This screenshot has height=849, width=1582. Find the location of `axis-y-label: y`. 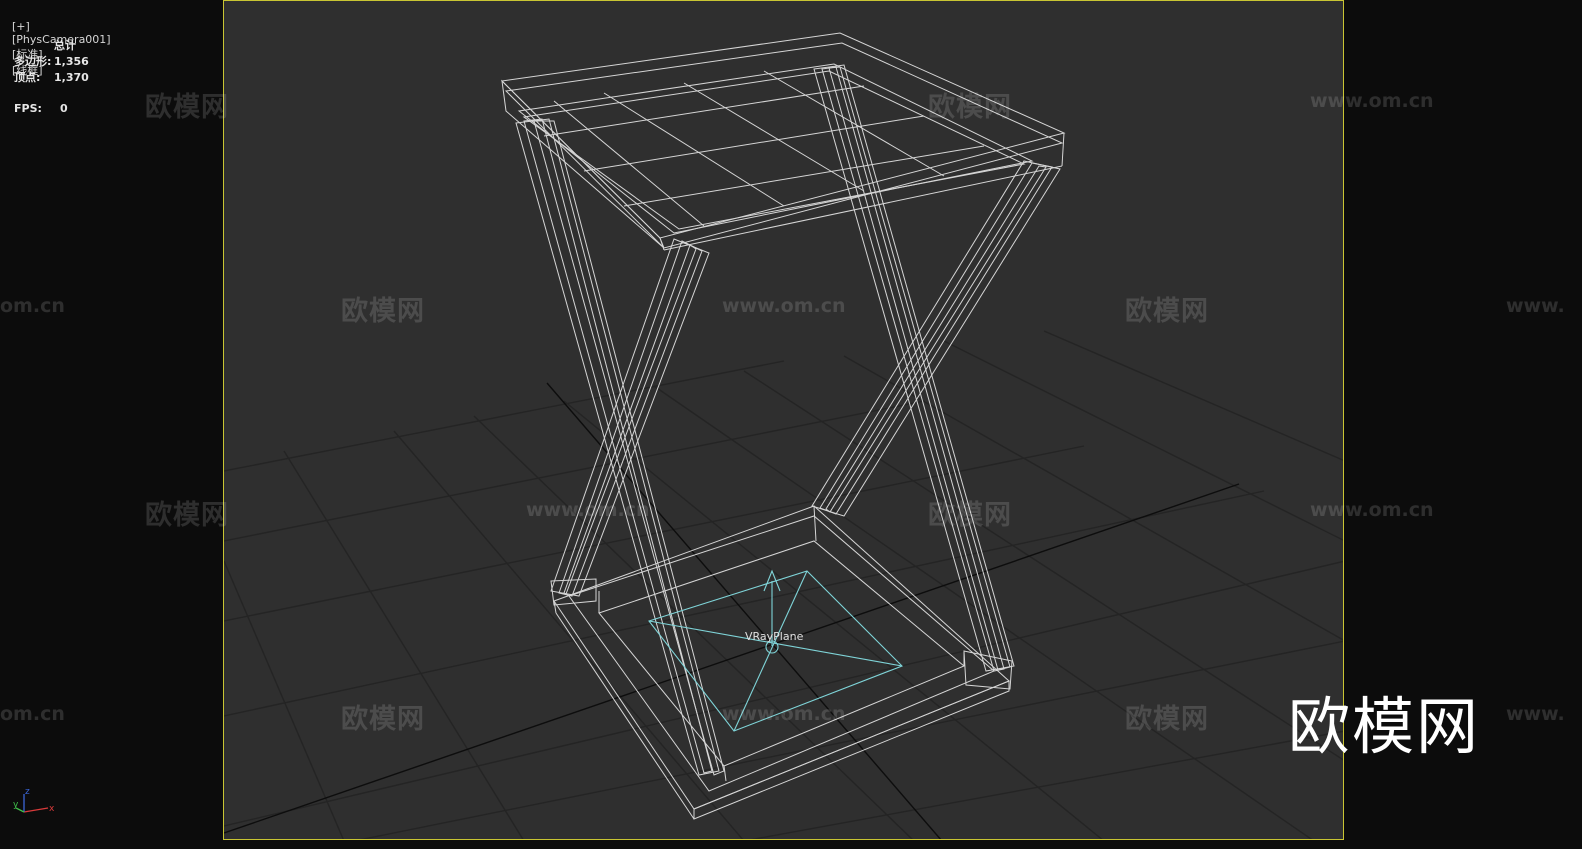

axis-y-label: y is located at coordinates (16, 805).